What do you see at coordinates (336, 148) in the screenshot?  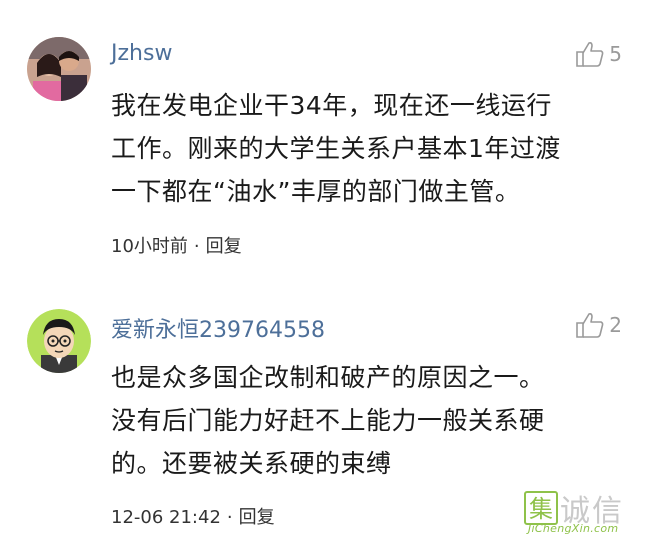 I see `comment-line: 工作。刚来的大学生关系户基本1年过渡` at bounding box center [336, 148].